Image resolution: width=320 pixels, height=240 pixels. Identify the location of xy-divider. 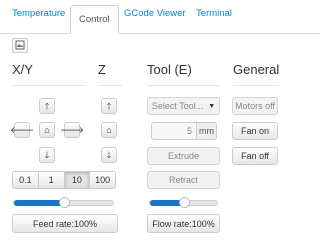
(49, 85).